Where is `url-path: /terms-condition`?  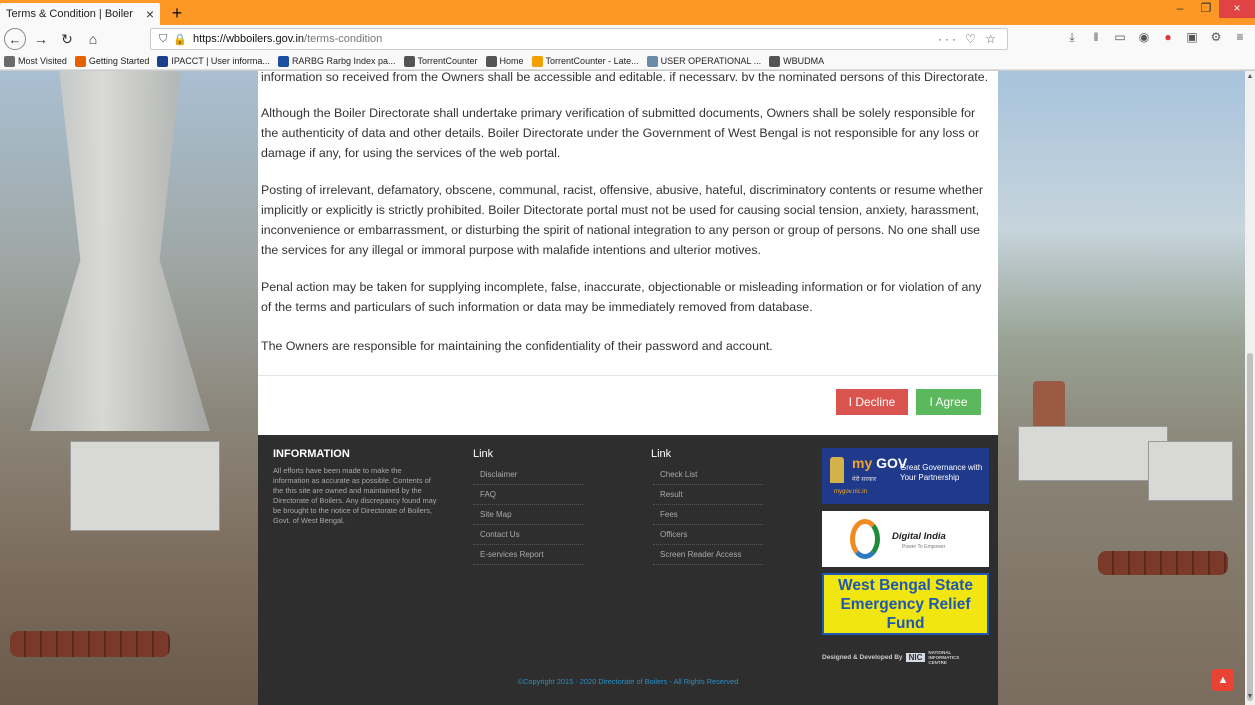 url-path: /terms-condition is located at coordinates (343, 39).